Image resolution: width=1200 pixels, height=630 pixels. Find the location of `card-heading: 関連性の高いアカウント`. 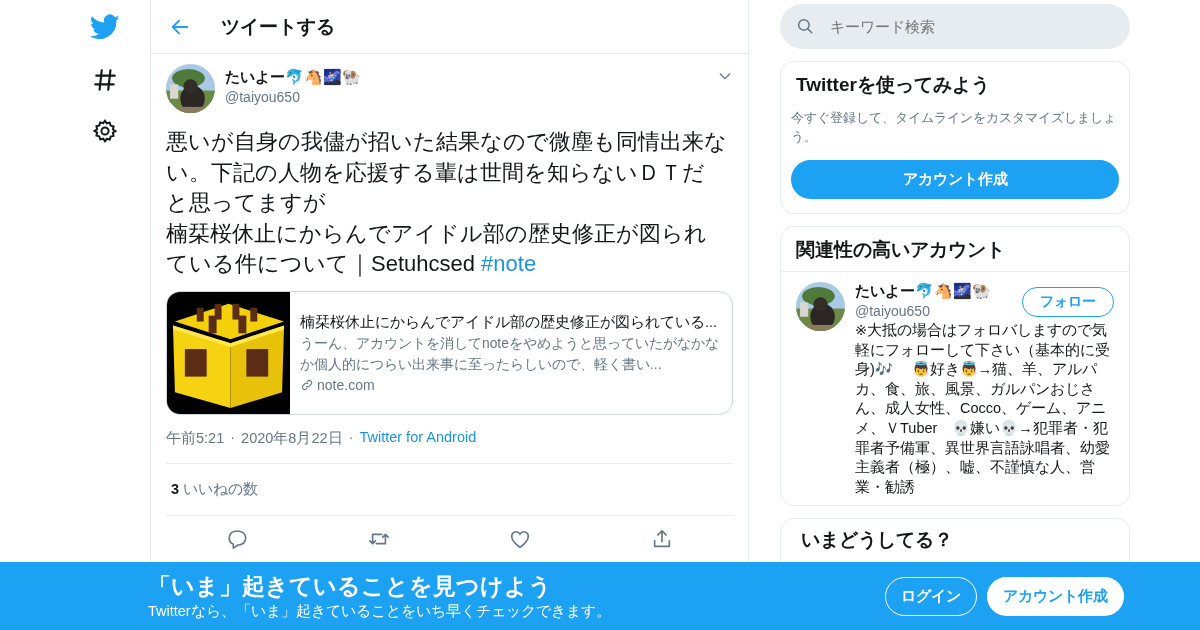

card-heading: 関連性の高いアカウント is located at coordinates (955, 254).